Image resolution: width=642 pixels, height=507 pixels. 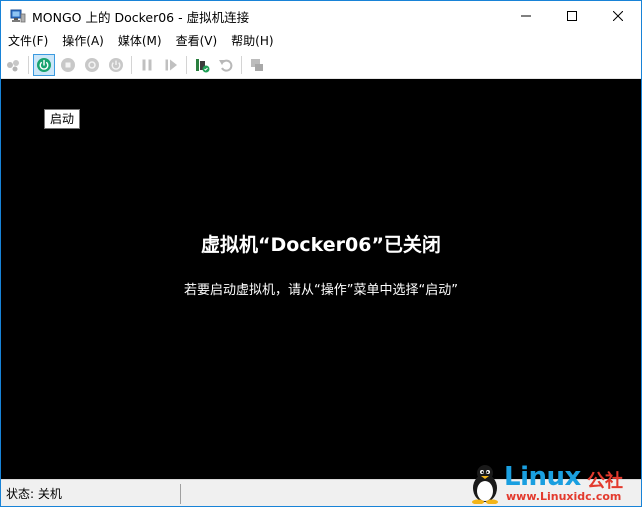 I want to click on enhanced-session-button, so click(x=257, y=65).